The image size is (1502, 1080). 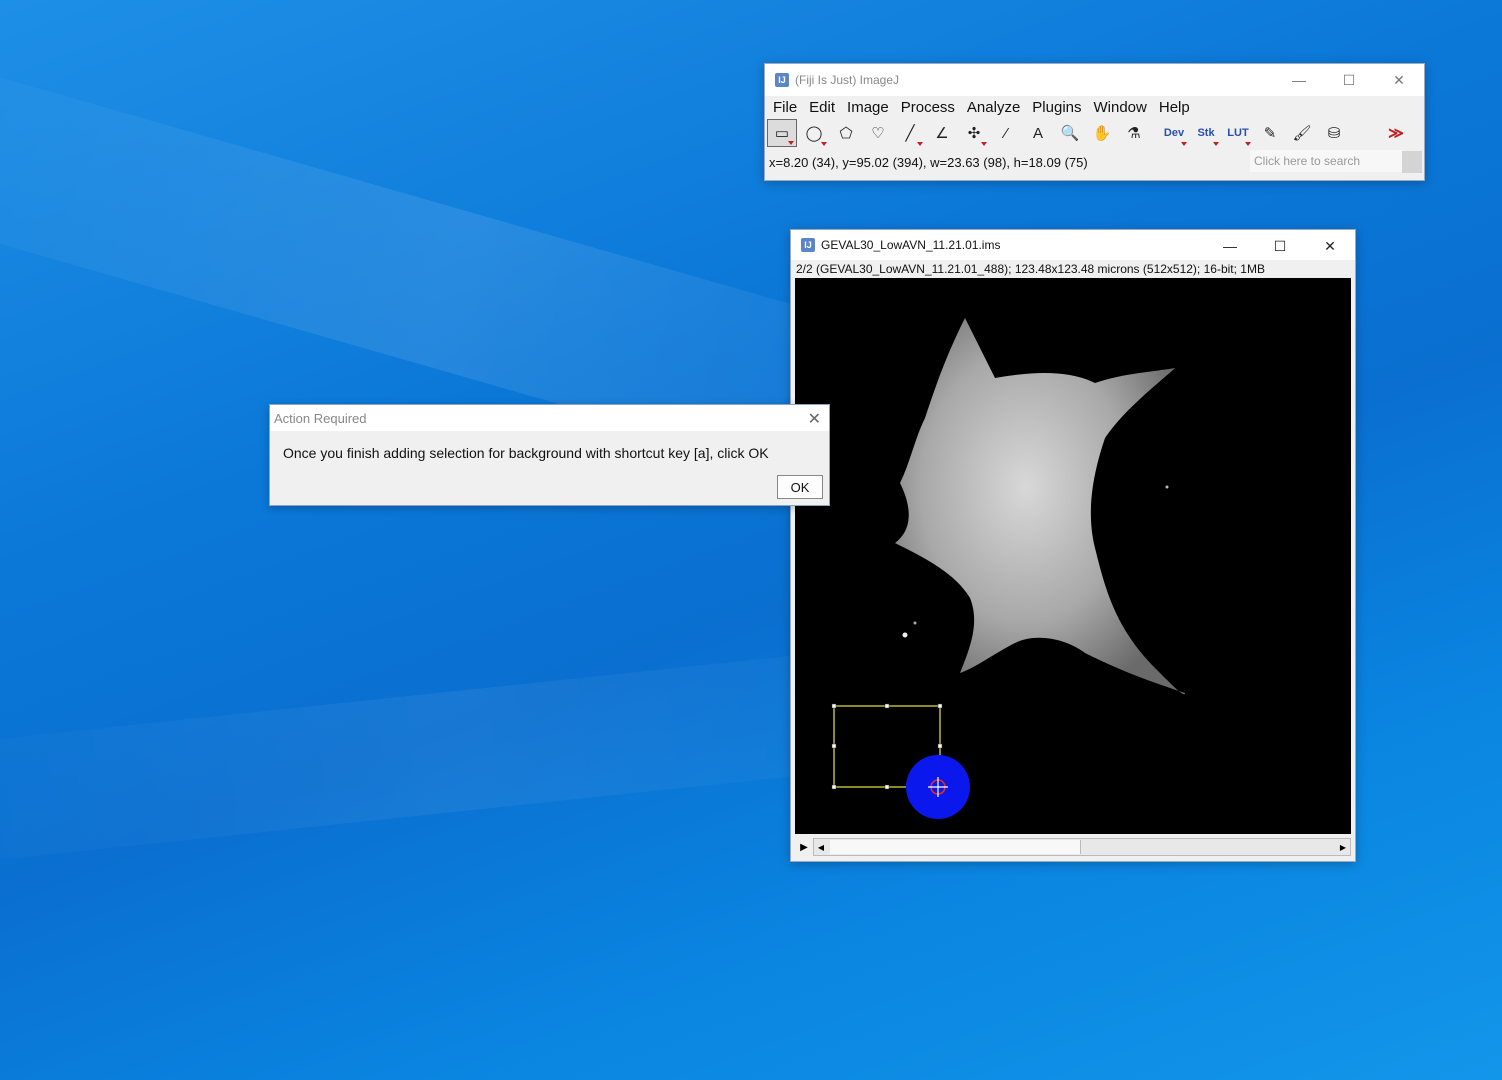 I want to click on menu-window: Window, so click(x=1120, y=107).